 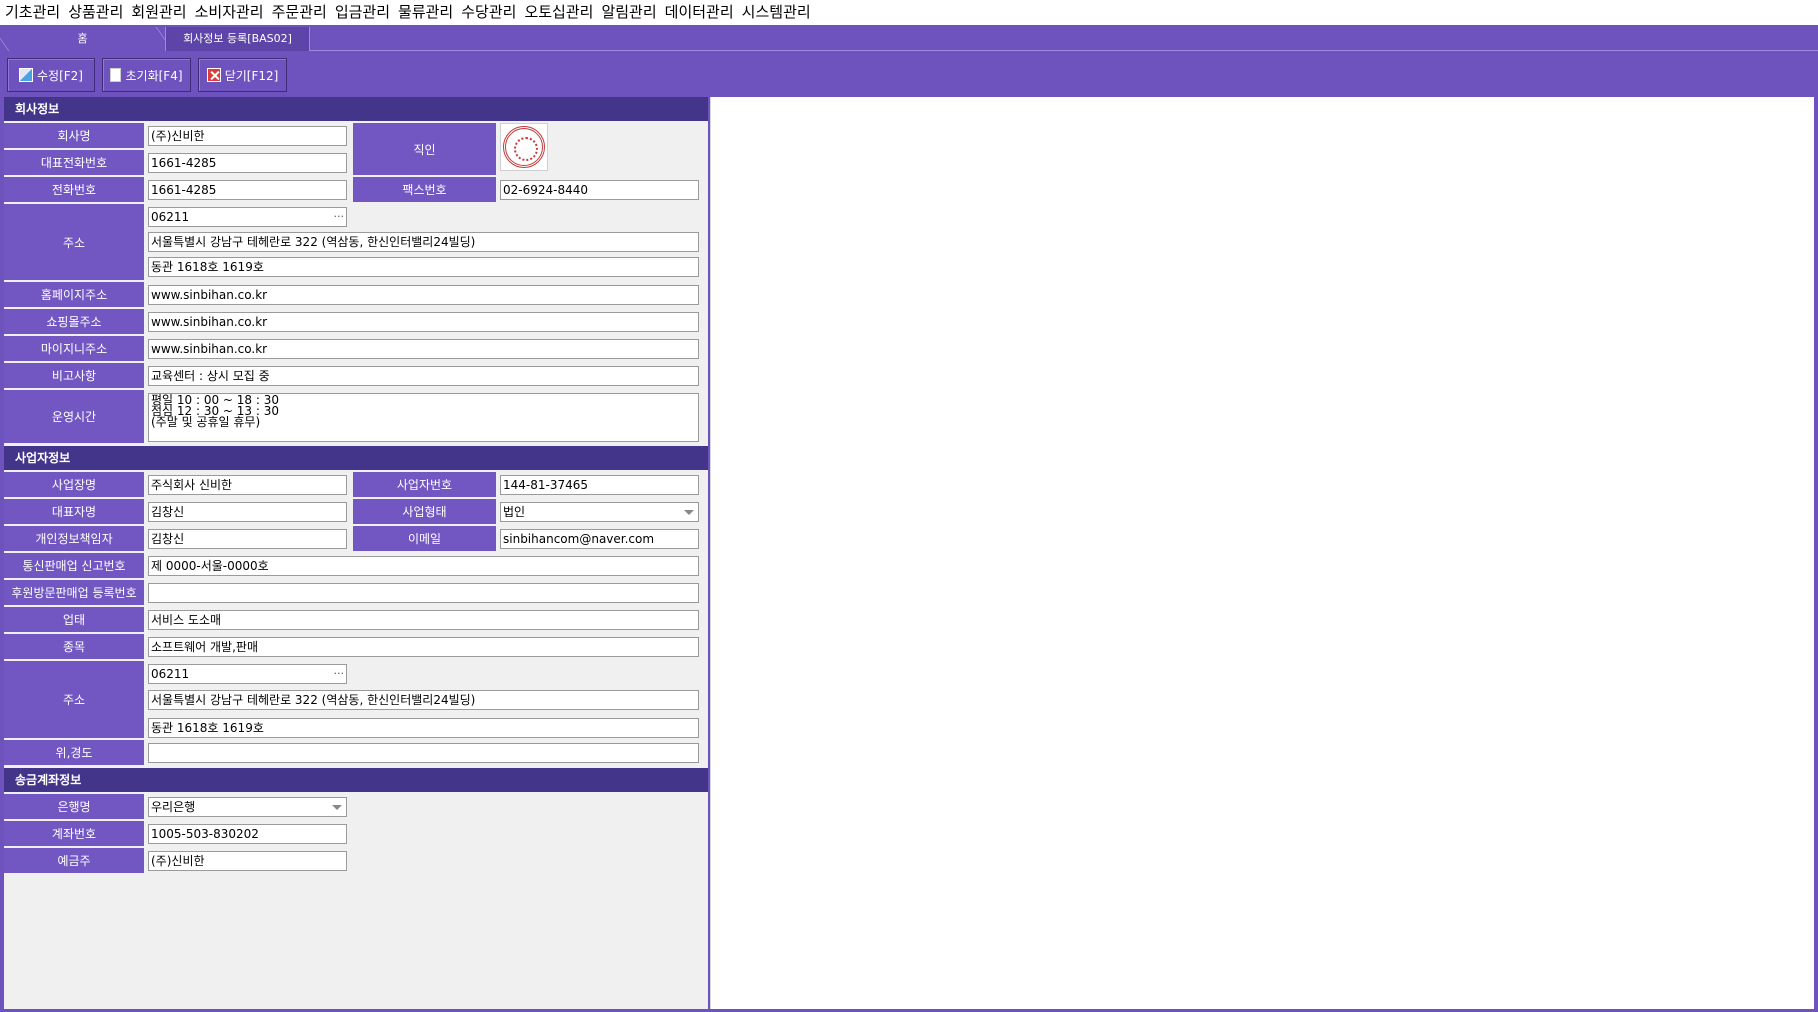 I want to click on biz-type-select: 법인, so click(x=599, y=512).